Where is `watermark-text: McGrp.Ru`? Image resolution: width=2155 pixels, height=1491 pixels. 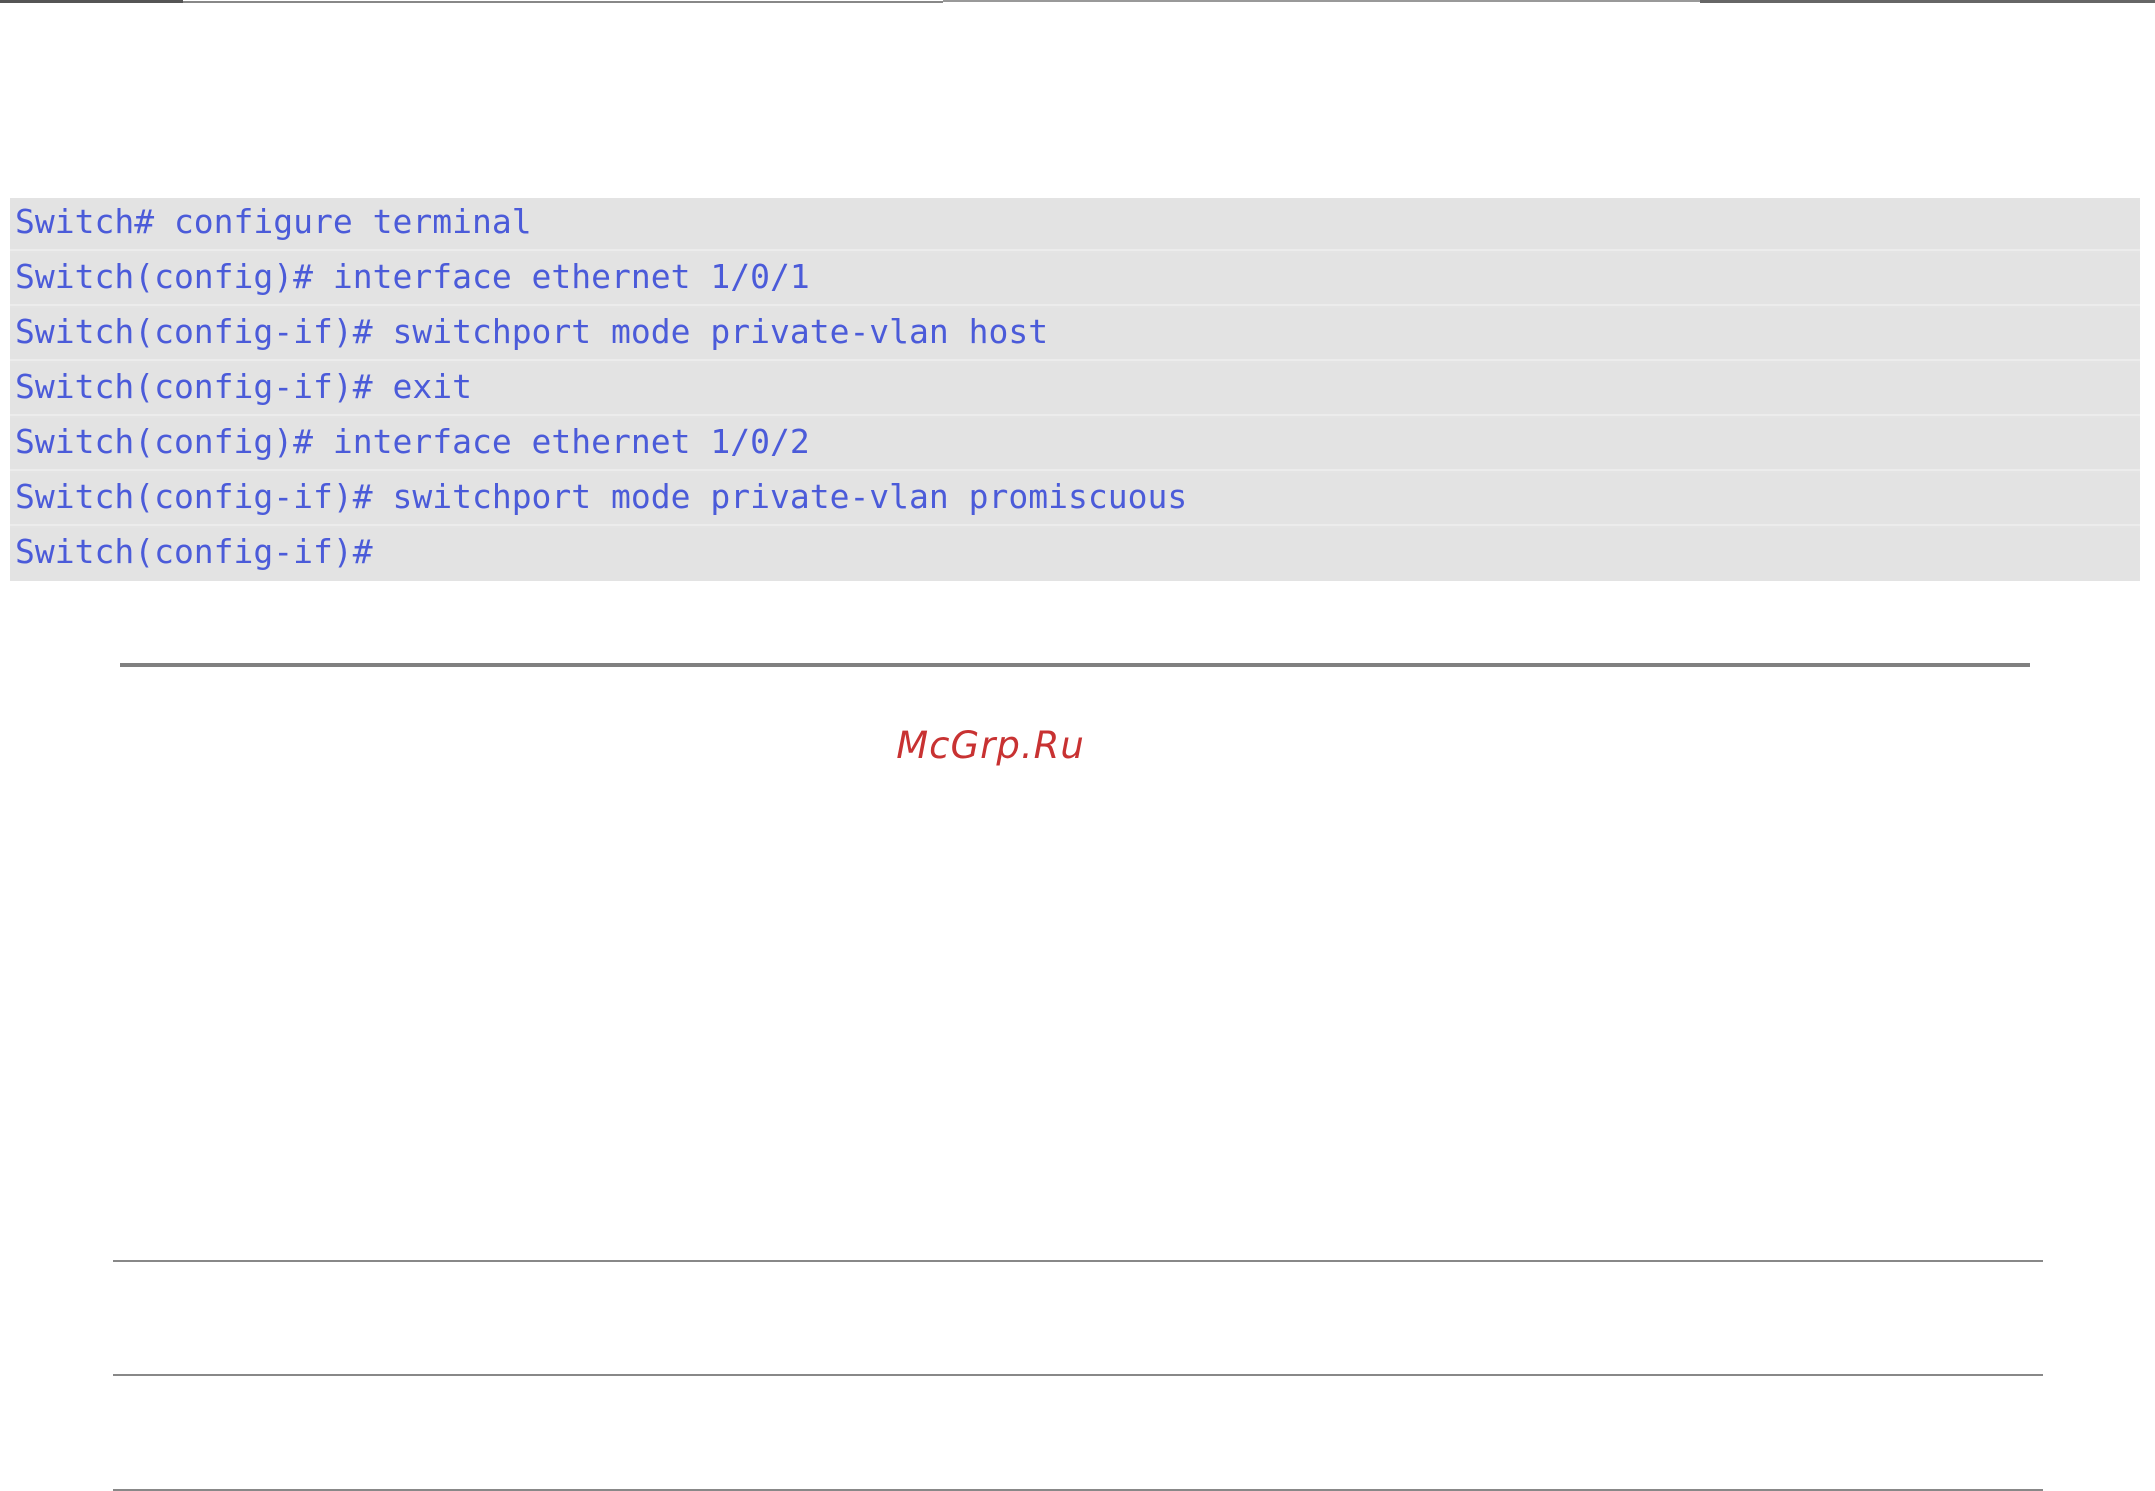
watermark-text: McGrp.Ru is located at coordinates (990, 745).